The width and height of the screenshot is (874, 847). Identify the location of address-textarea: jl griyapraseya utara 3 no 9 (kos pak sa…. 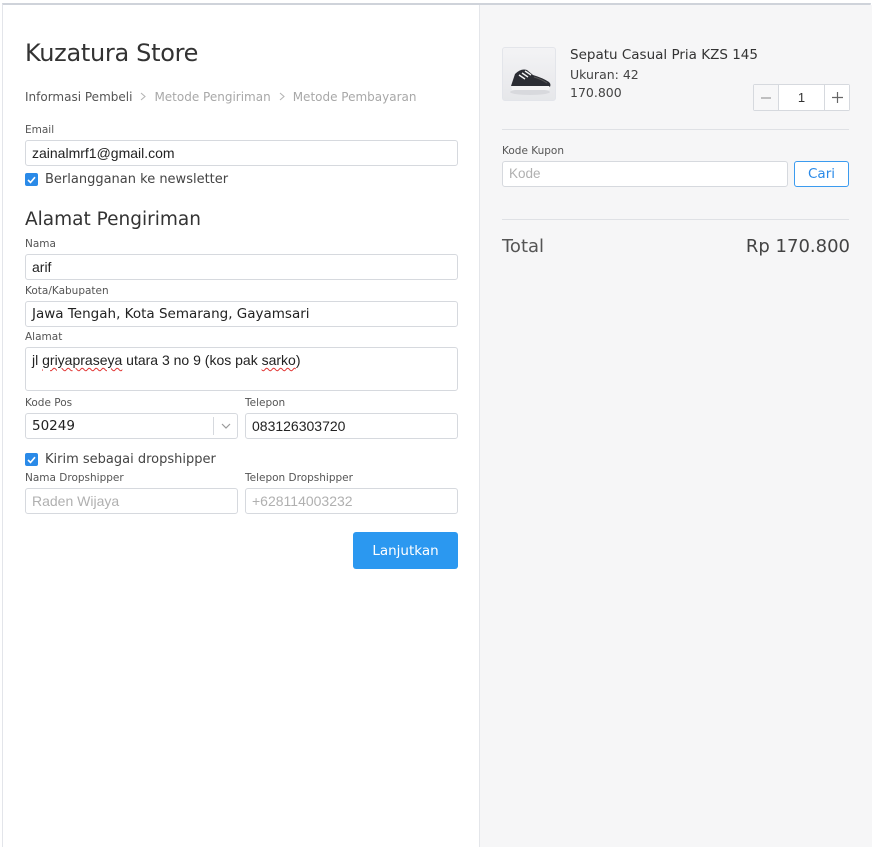
(241, 369).